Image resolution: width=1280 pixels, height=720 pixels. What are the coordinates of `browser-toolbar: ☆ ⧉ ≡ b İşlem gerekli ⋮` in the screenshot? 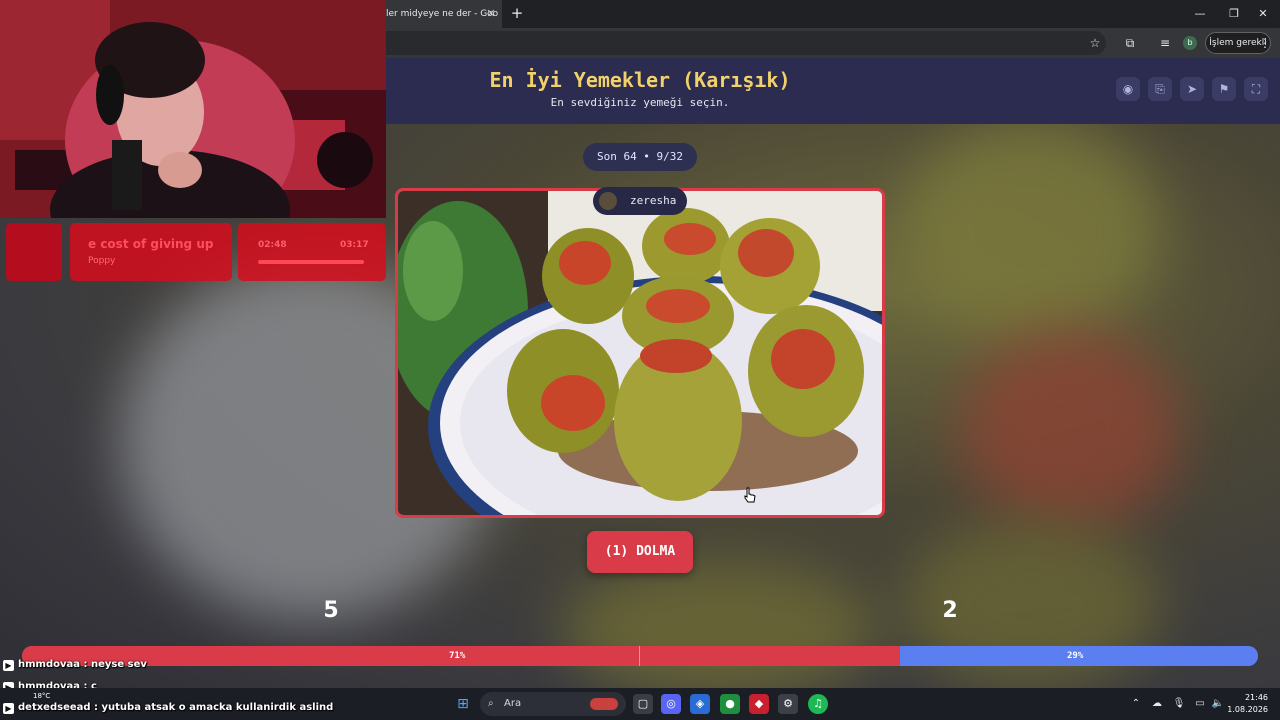 It's located at (833, 43).